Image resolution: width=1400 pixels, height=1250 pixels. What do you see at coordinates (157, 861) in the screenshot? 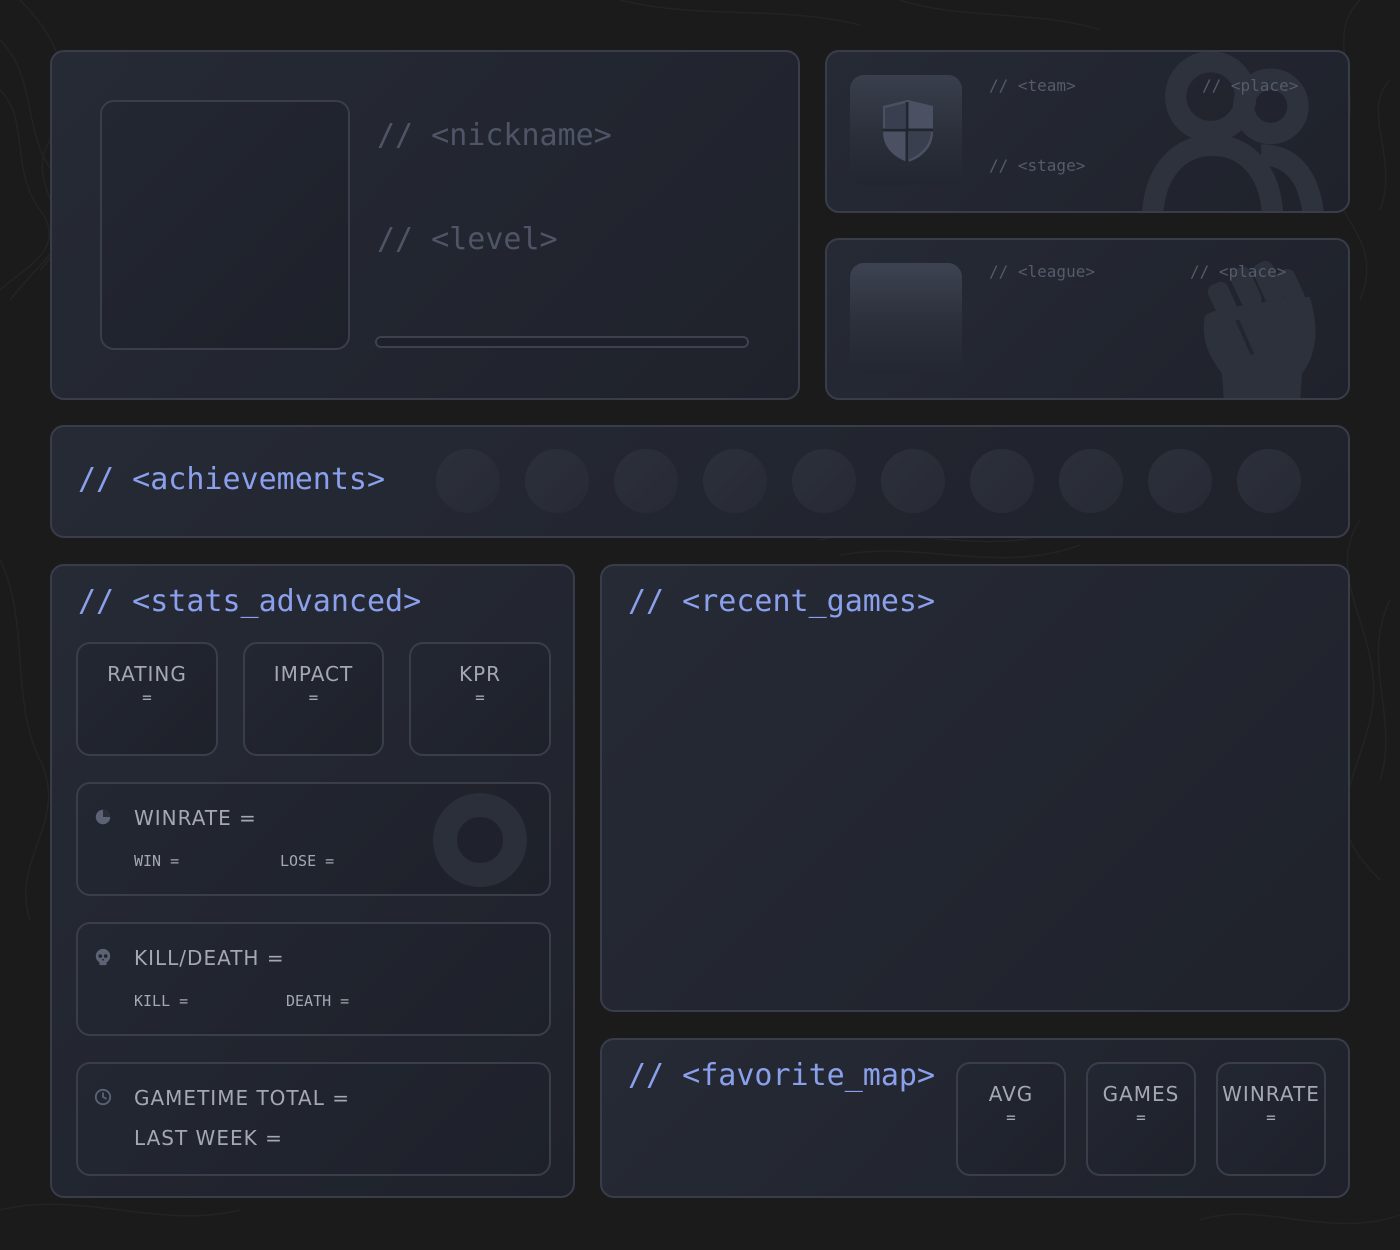
I see `win-label: WIN =` at bounding box center [157, 861].